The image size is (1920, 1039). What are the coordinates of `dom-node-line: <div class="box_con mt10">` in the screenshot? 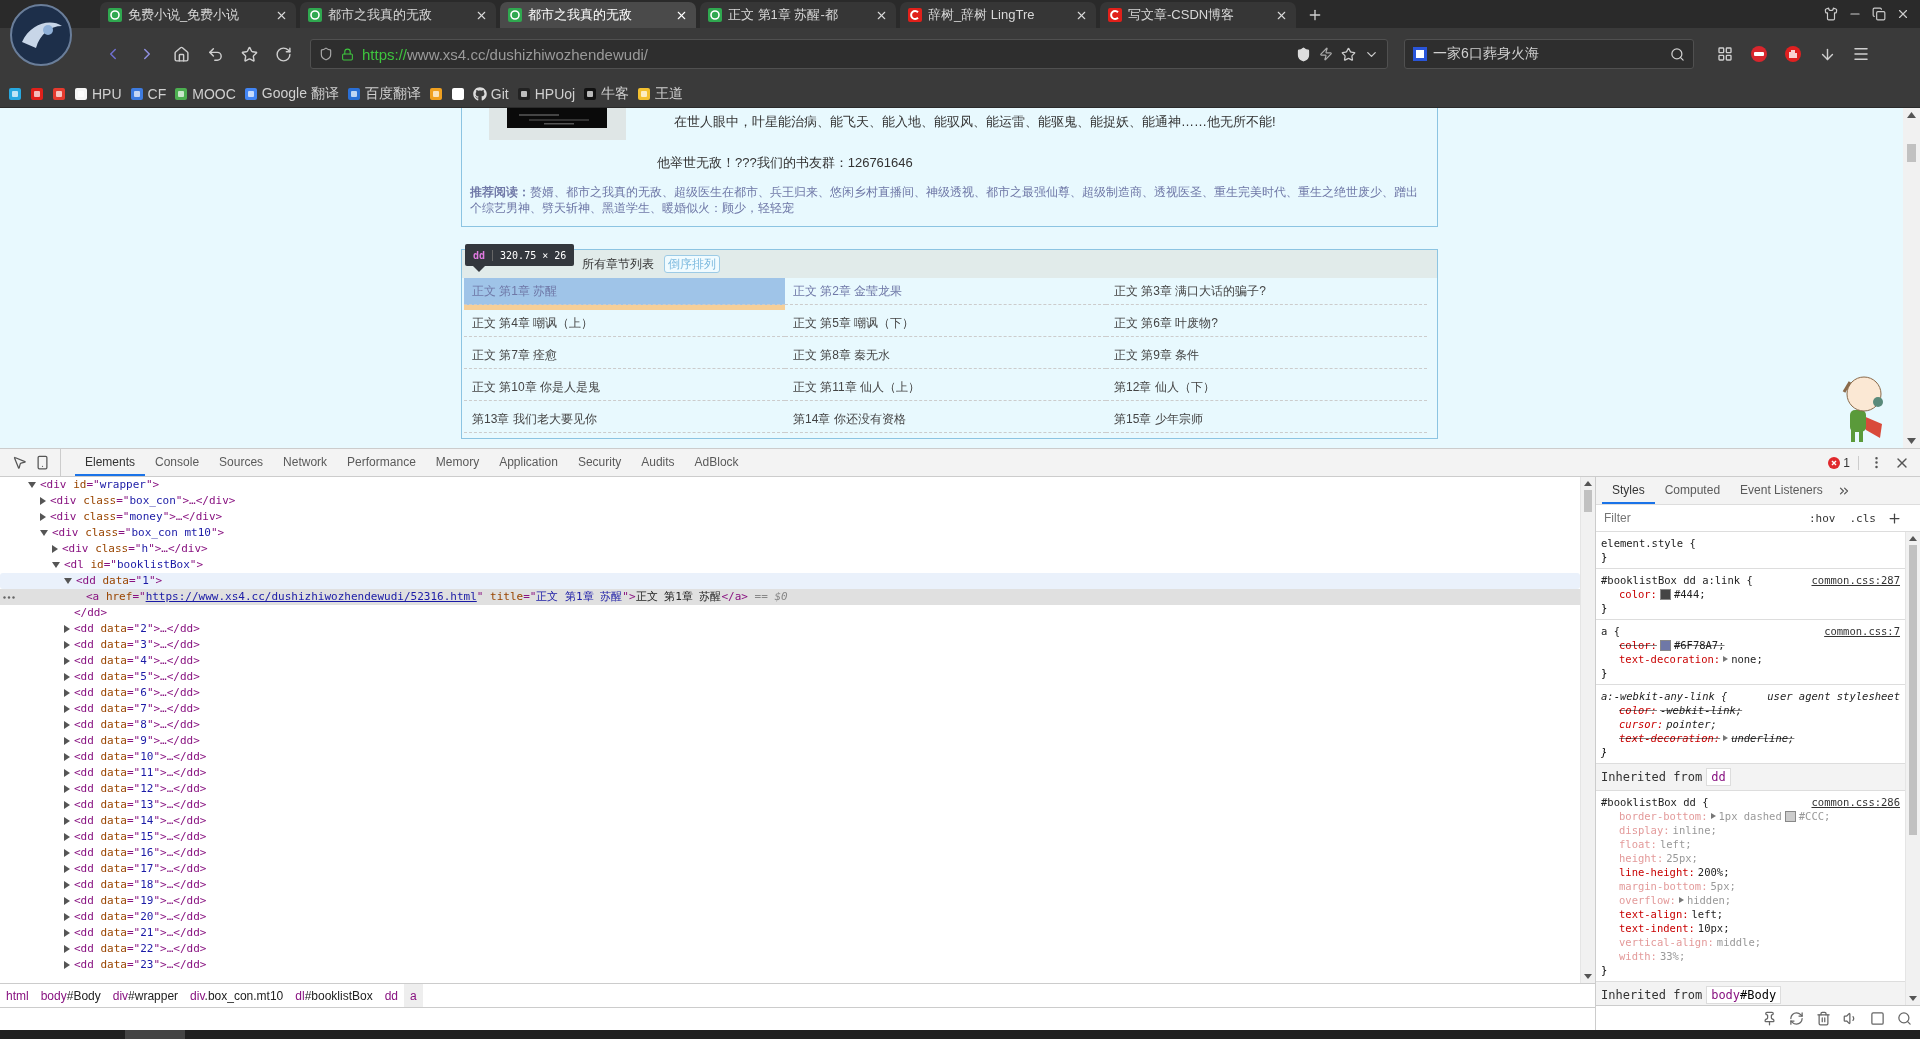 It's located at (790, 533).